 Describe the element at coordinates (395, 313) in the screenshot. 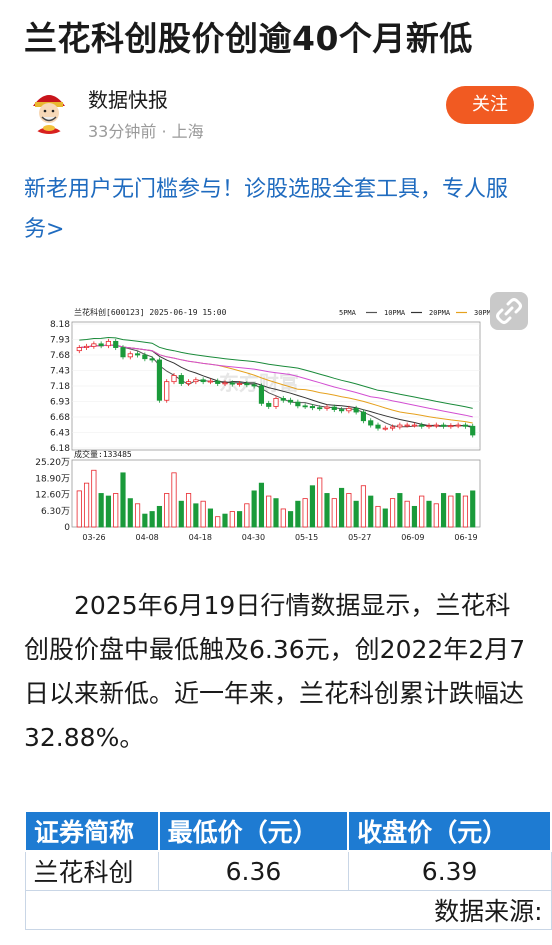

I see `legend-item: 10PMA` at that location.